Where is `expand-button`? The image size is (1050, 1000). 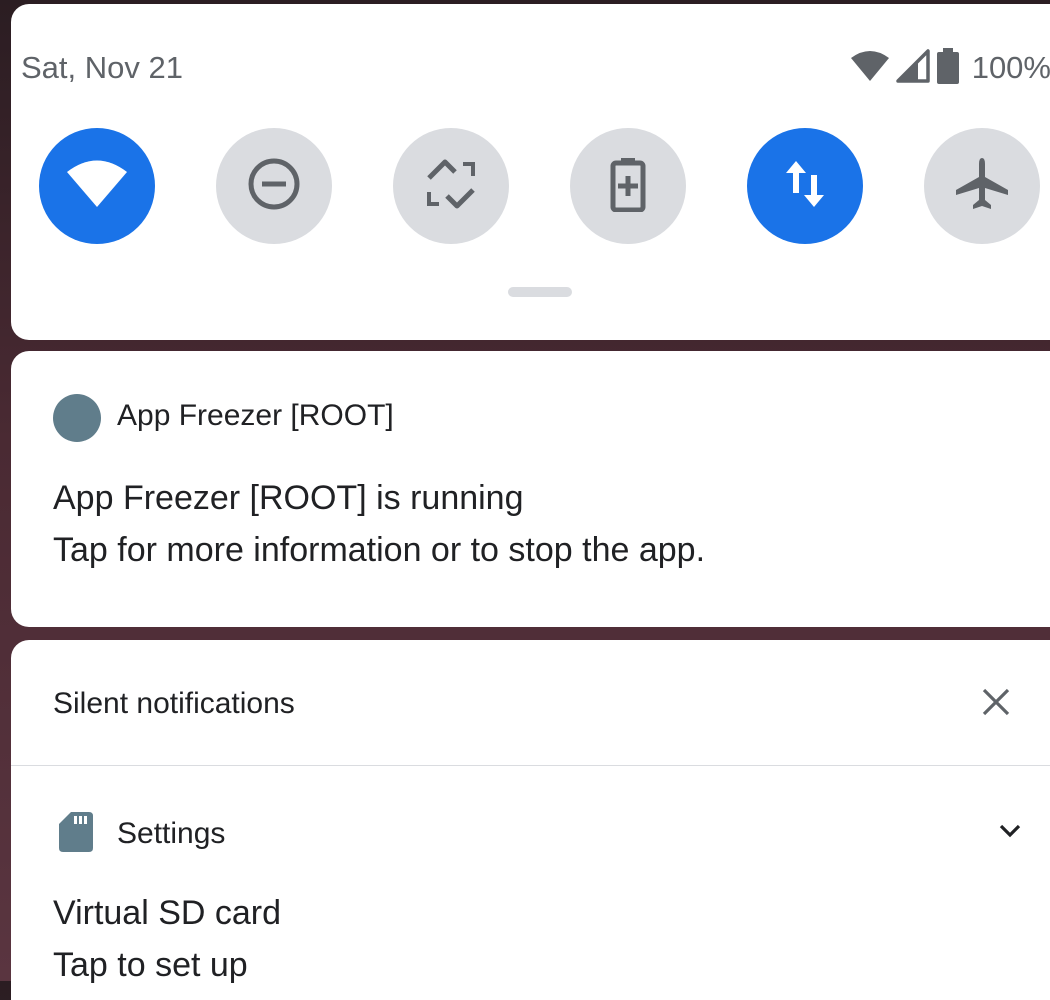
expand-button is located at coordinates (1010, 833).